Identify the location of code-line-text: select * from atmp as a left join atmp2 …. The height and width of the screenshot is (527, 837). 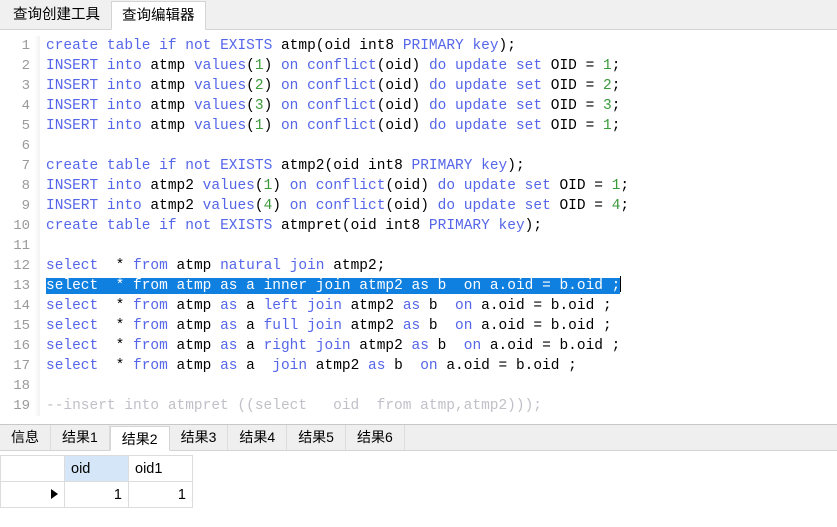
(438, 306).